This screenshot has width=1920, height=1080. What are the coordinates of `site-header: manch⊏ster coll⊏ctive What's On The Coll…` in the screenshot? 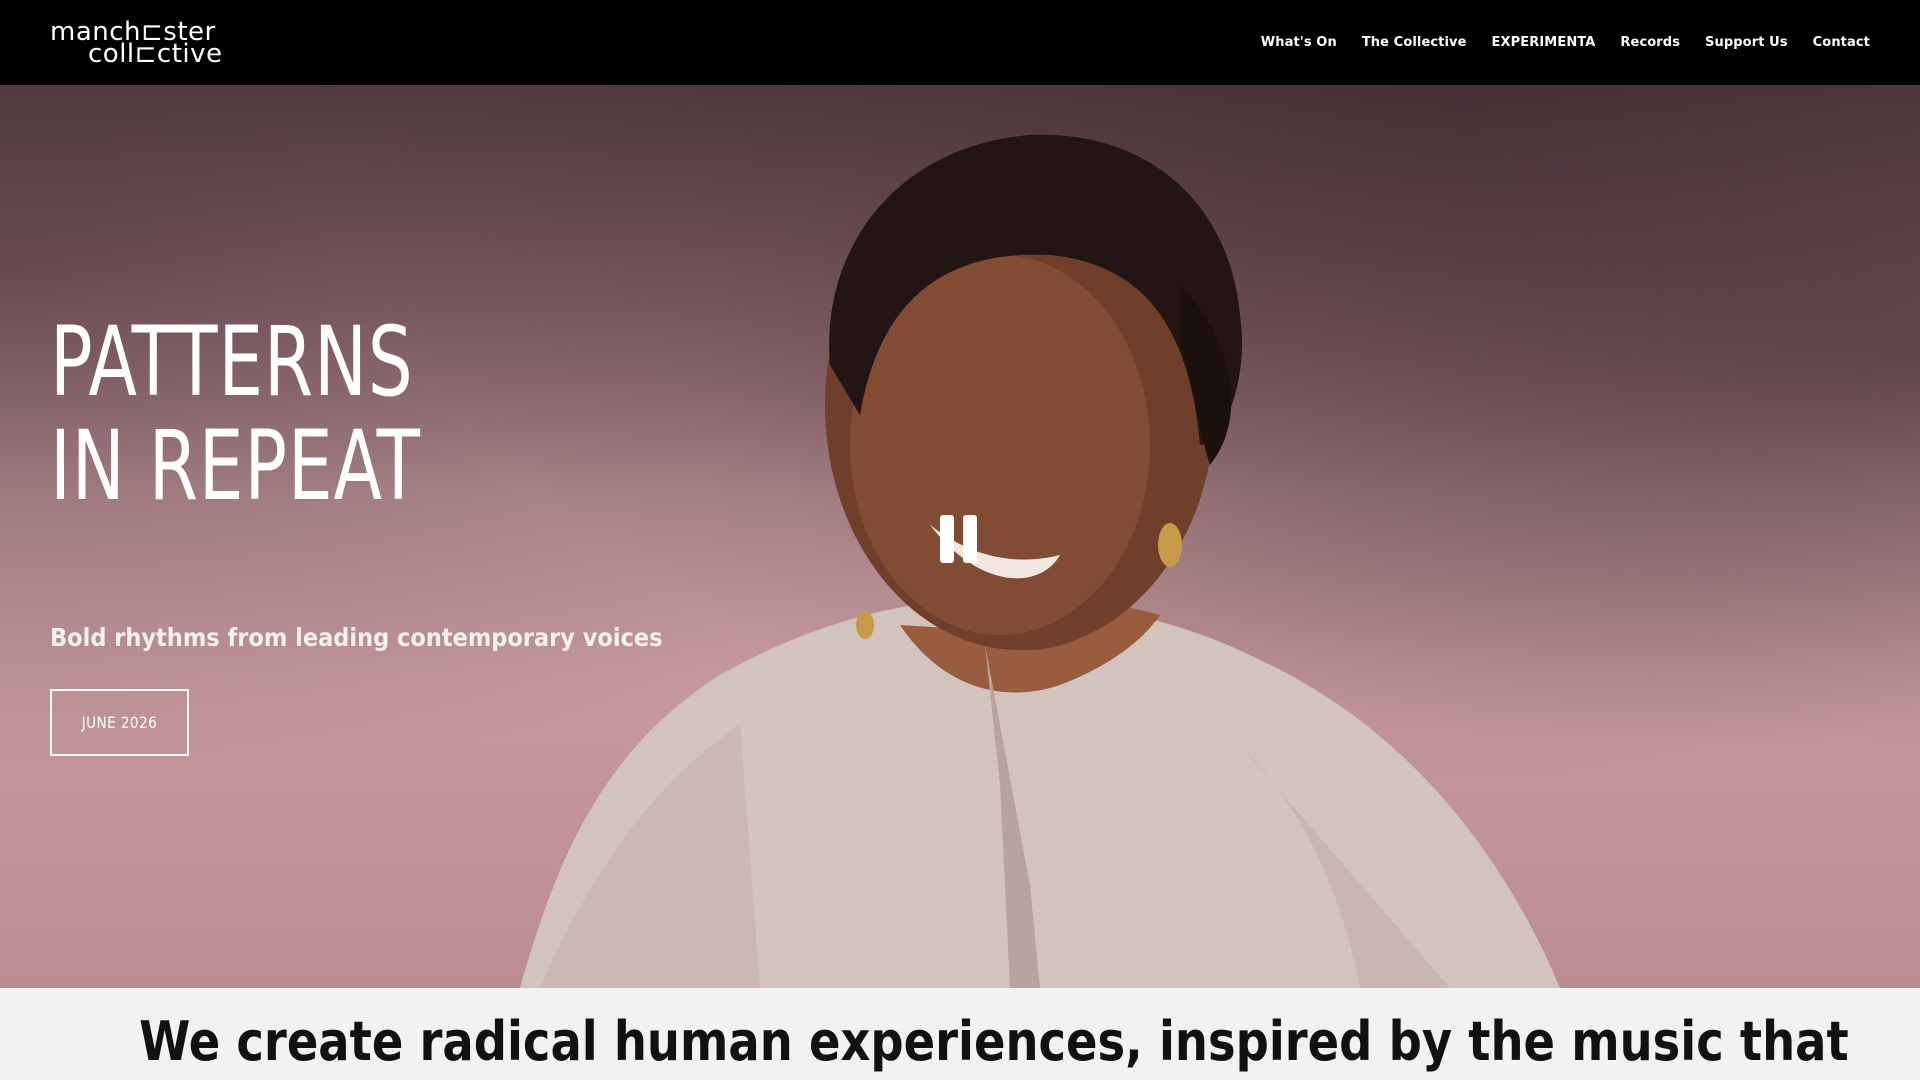 It's located at (960, 42).